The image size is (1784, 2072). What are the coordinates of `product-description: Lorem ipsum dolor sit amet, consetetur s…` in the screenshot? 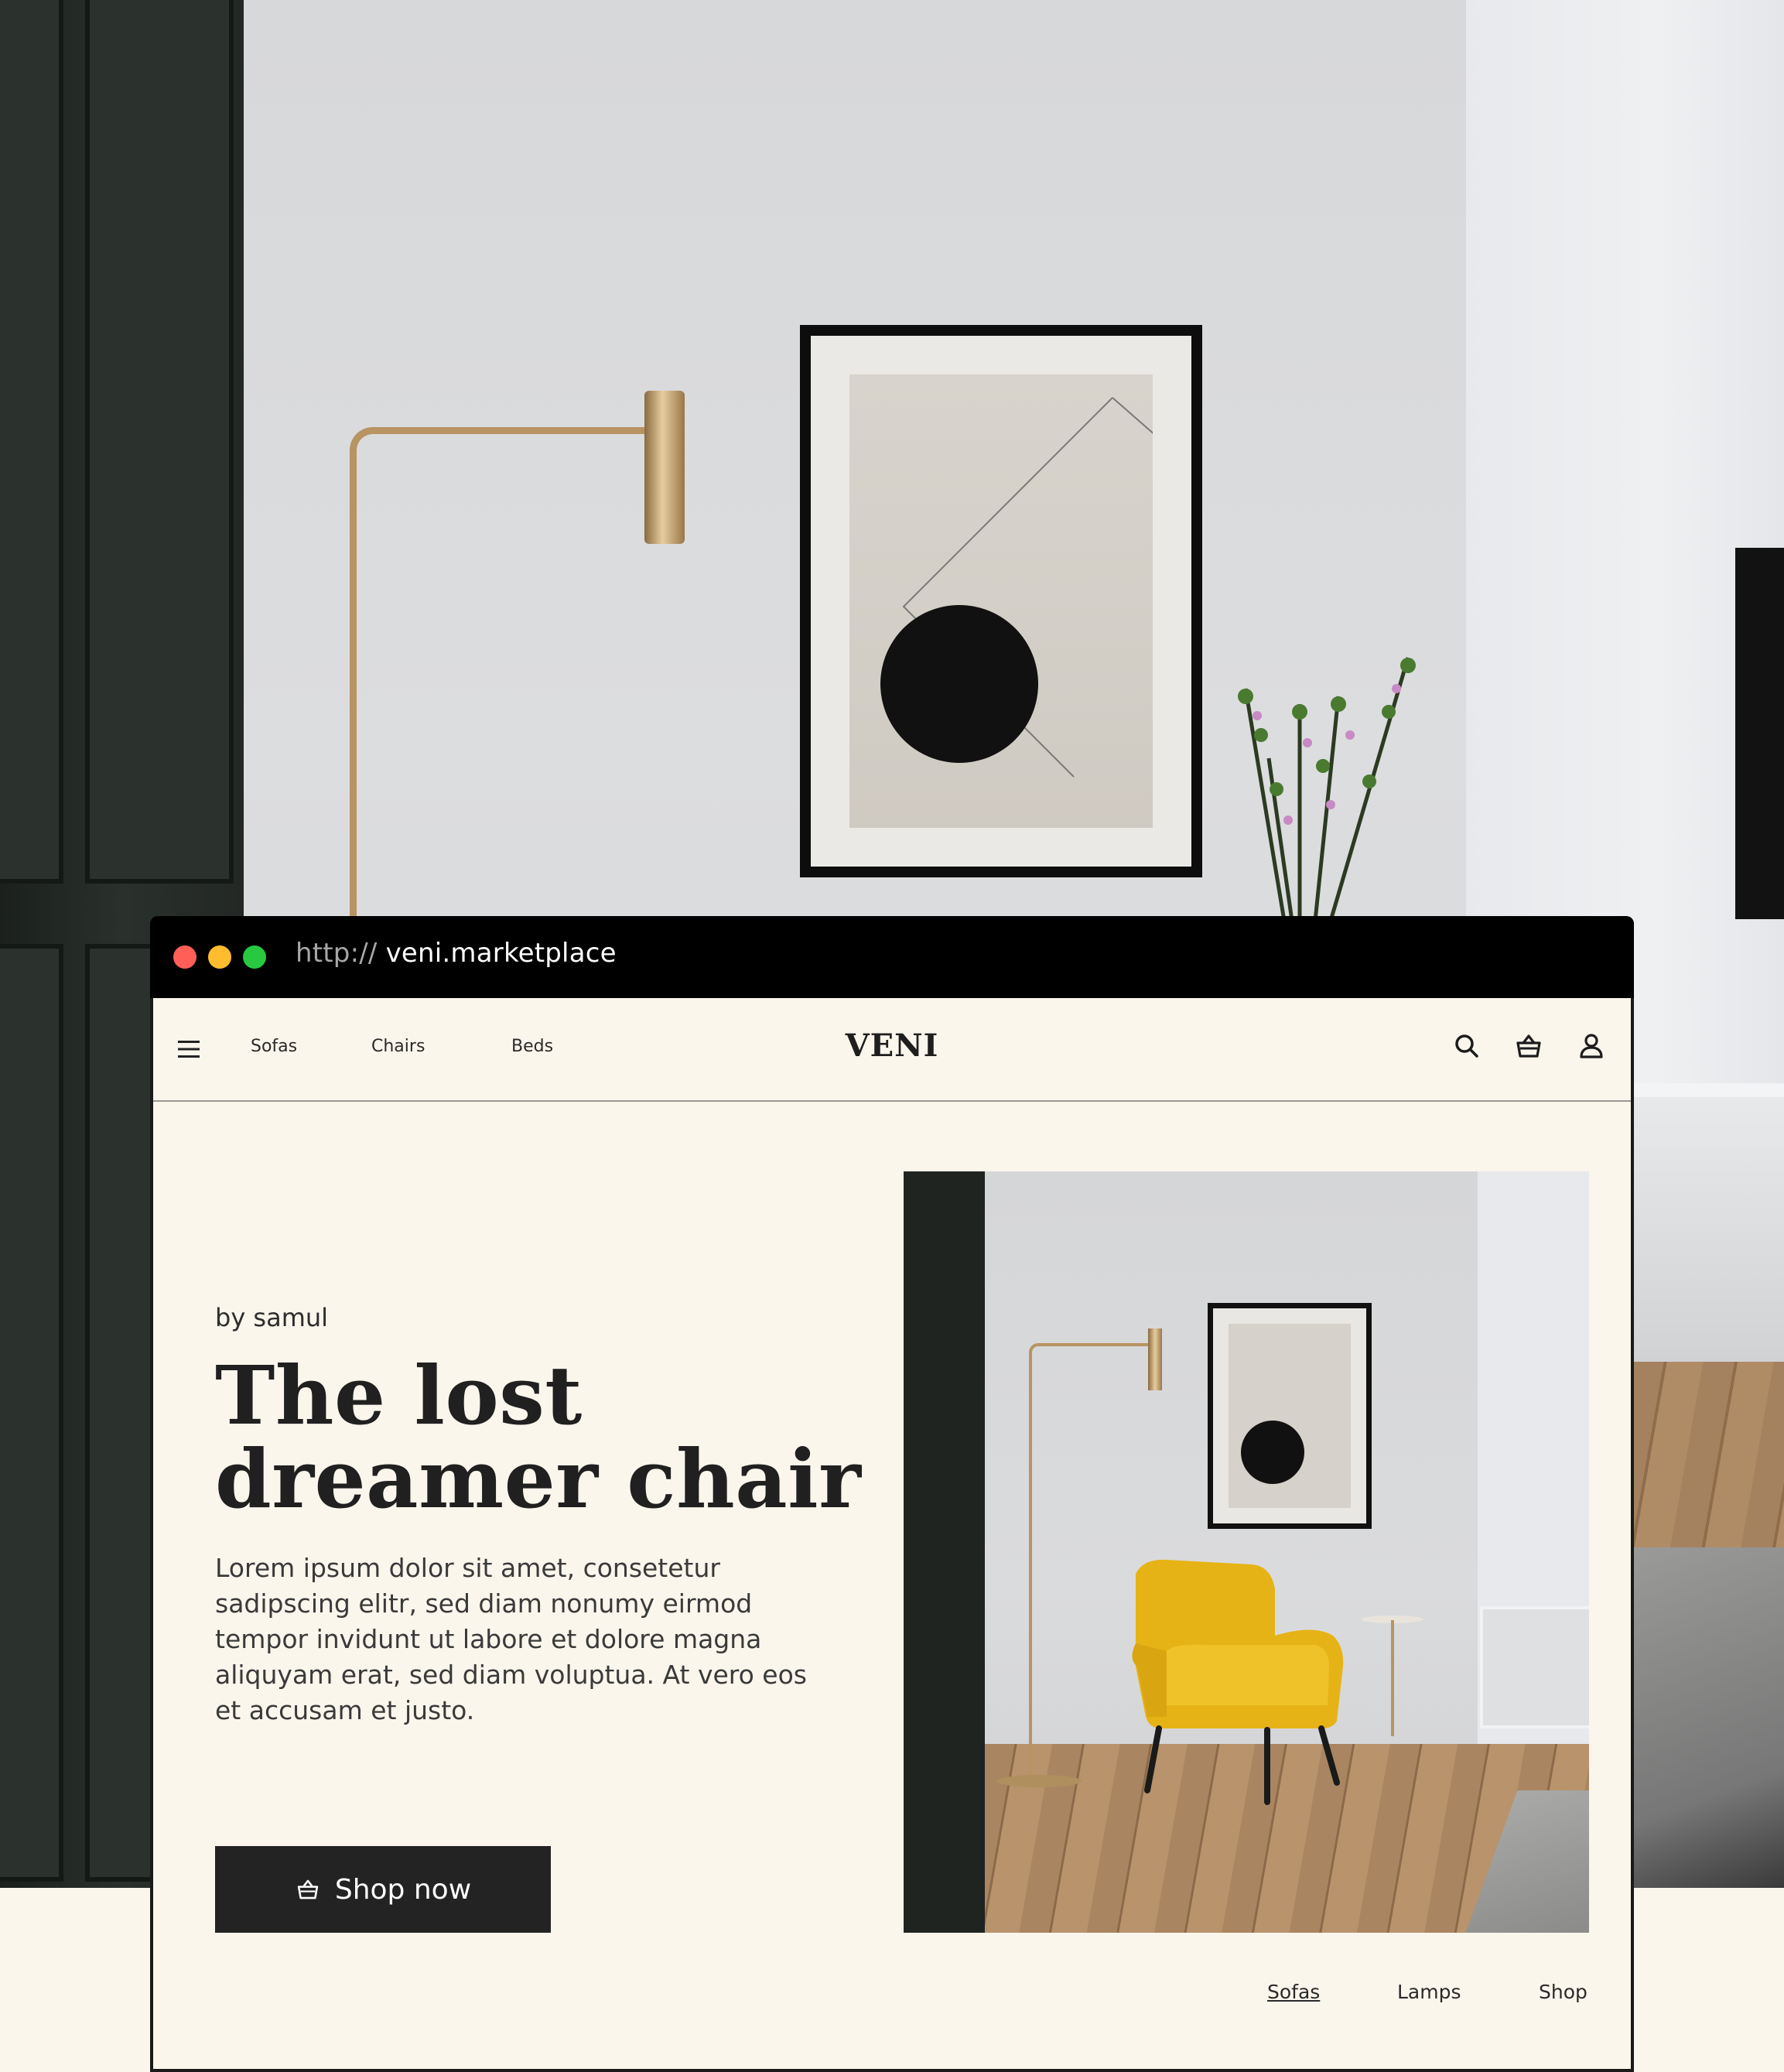 It's located at (511, 1639).